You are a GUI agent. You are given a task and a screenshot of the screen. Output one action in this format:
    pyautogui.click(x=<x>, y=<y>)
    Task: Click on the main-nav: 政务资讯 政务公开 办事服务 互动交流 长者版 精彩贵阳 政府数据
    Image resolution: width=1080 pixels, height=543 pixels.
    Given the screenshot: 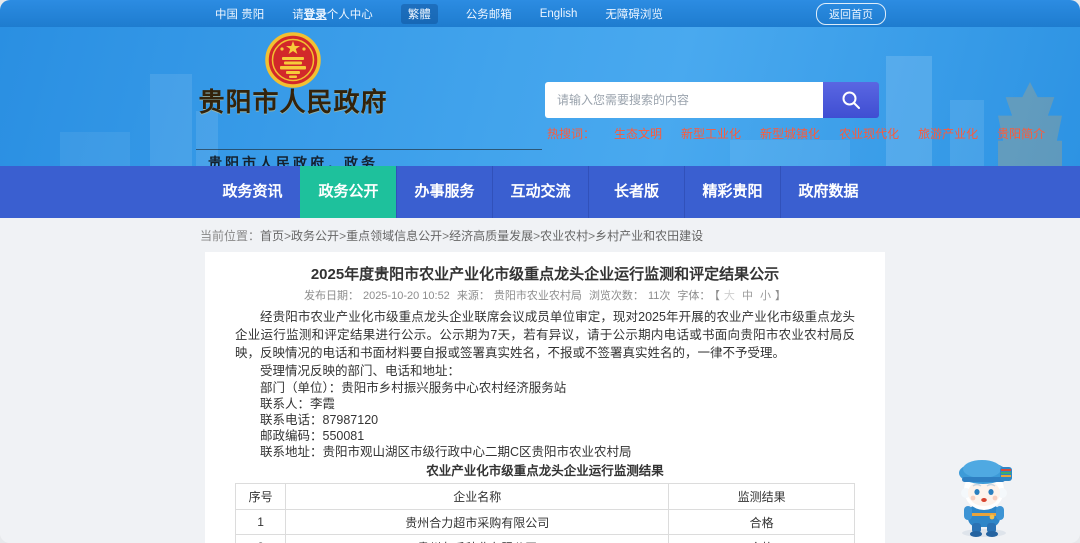 What is the action you would take?
    pyautogui.click(x=540, y=192)
    